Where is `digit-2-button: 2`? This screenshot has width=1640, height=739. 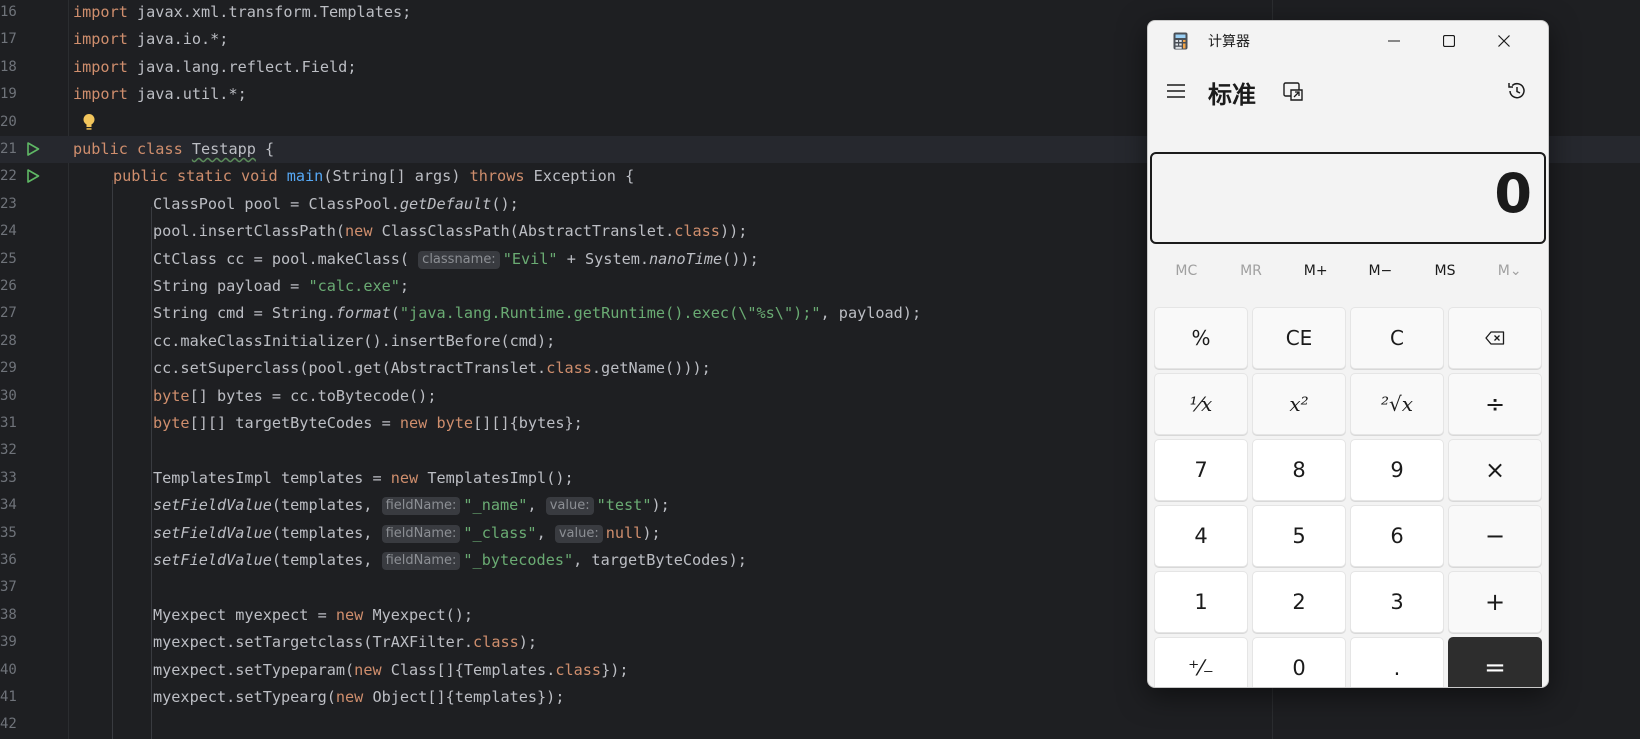 digit-2-button: 2 is located at coordinates (1299, 602).